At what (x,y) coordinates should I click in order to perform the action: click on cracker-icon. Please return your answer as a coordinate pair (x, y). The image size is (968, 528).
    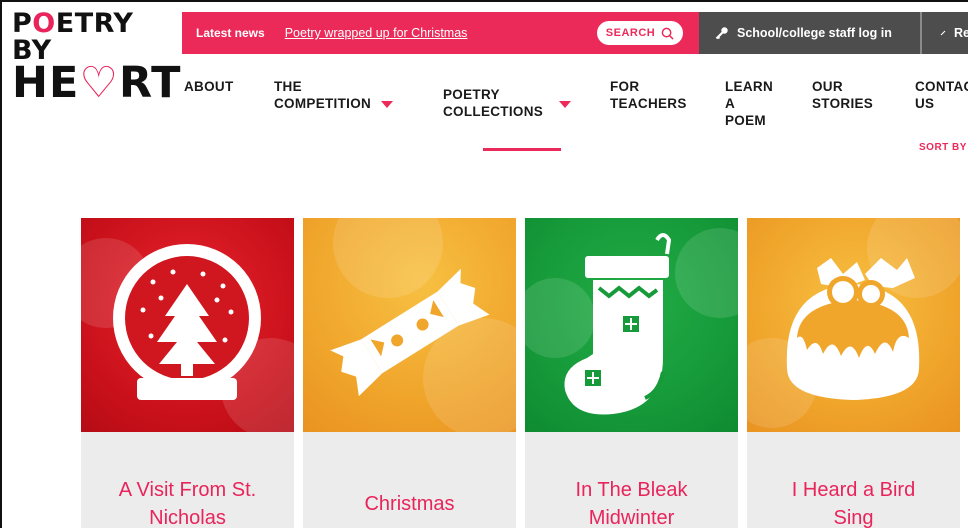
    Looking at the image, I should click on (410, 332).